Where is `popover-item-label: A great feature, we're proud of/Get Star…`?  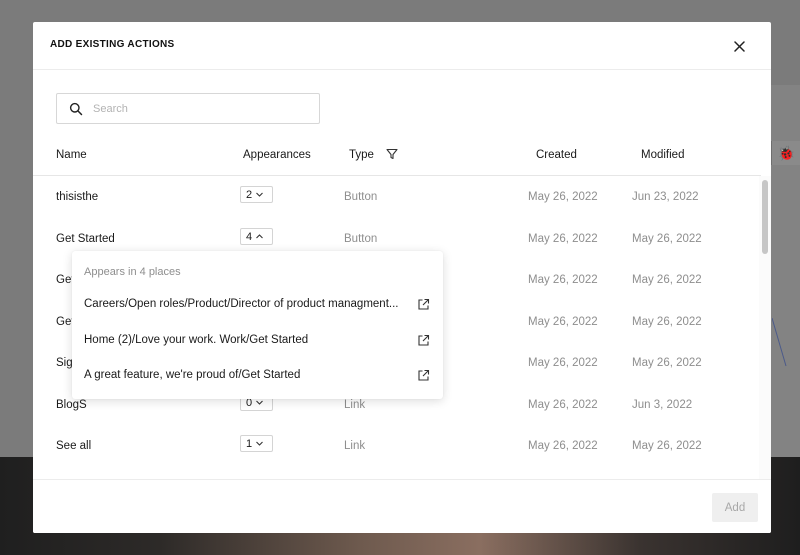
popover-item-label: A great feature, we're proud of/Get Star… is located at coordinates (192, 375).